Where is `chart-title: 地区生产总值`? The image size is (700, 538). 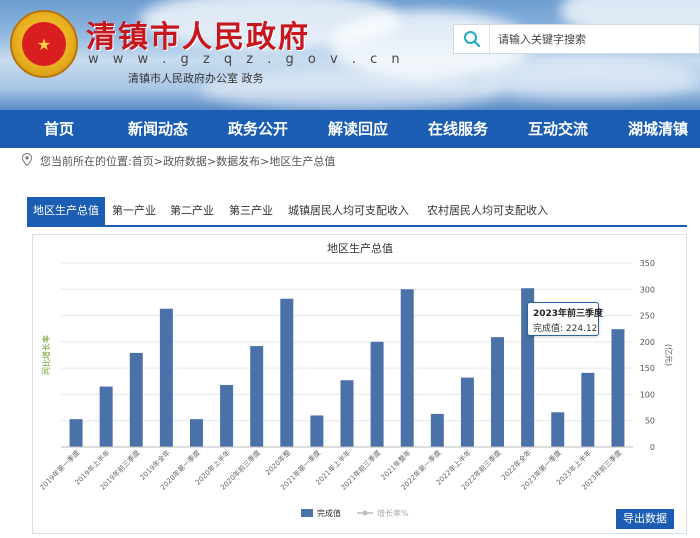 chart-title: 地区生产总值 is located at coordinates (360, 248).